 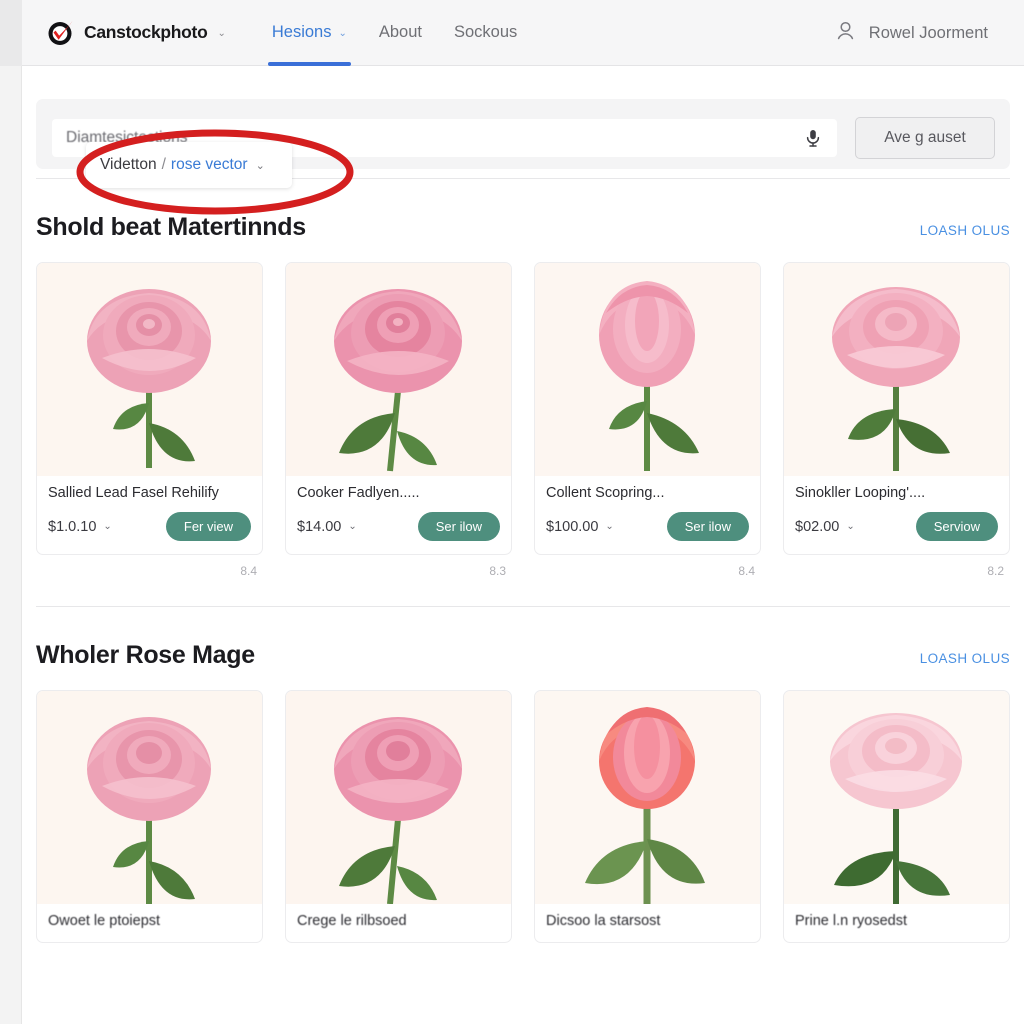 What do you see at coordinates (309, 63) in the screenshot?
I see `nav-active-underline` at bounding box center [309, 63].